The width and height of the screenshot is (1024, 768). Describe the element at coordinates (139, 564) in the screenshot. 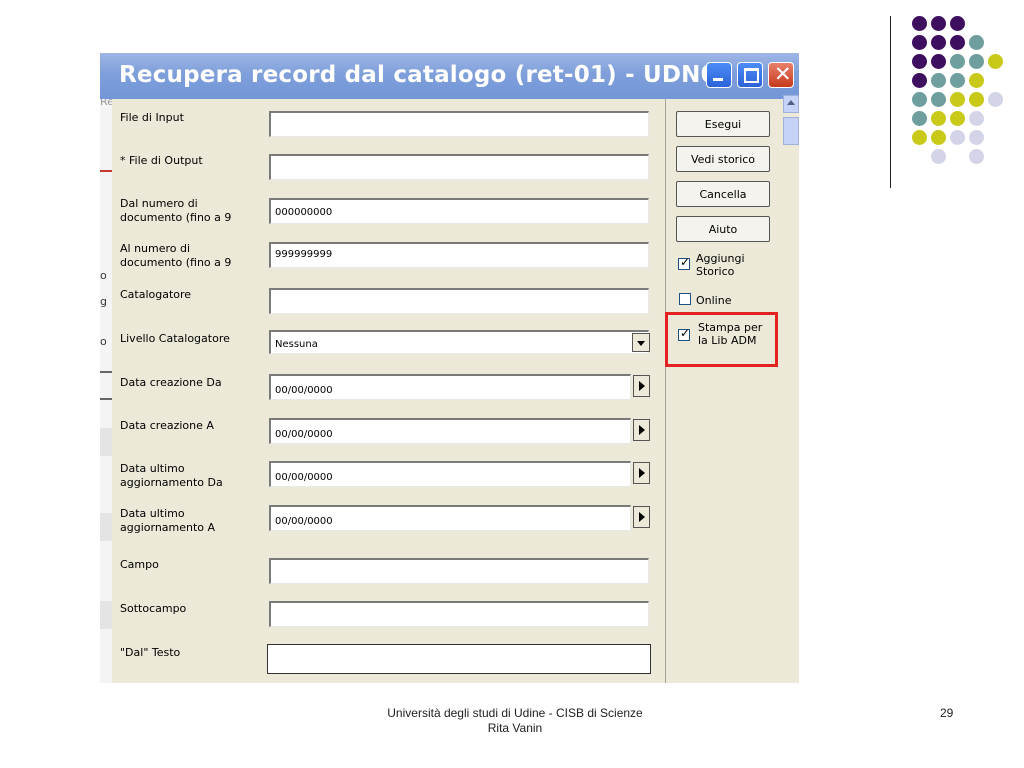

I see `field-label: Campo` at that location.